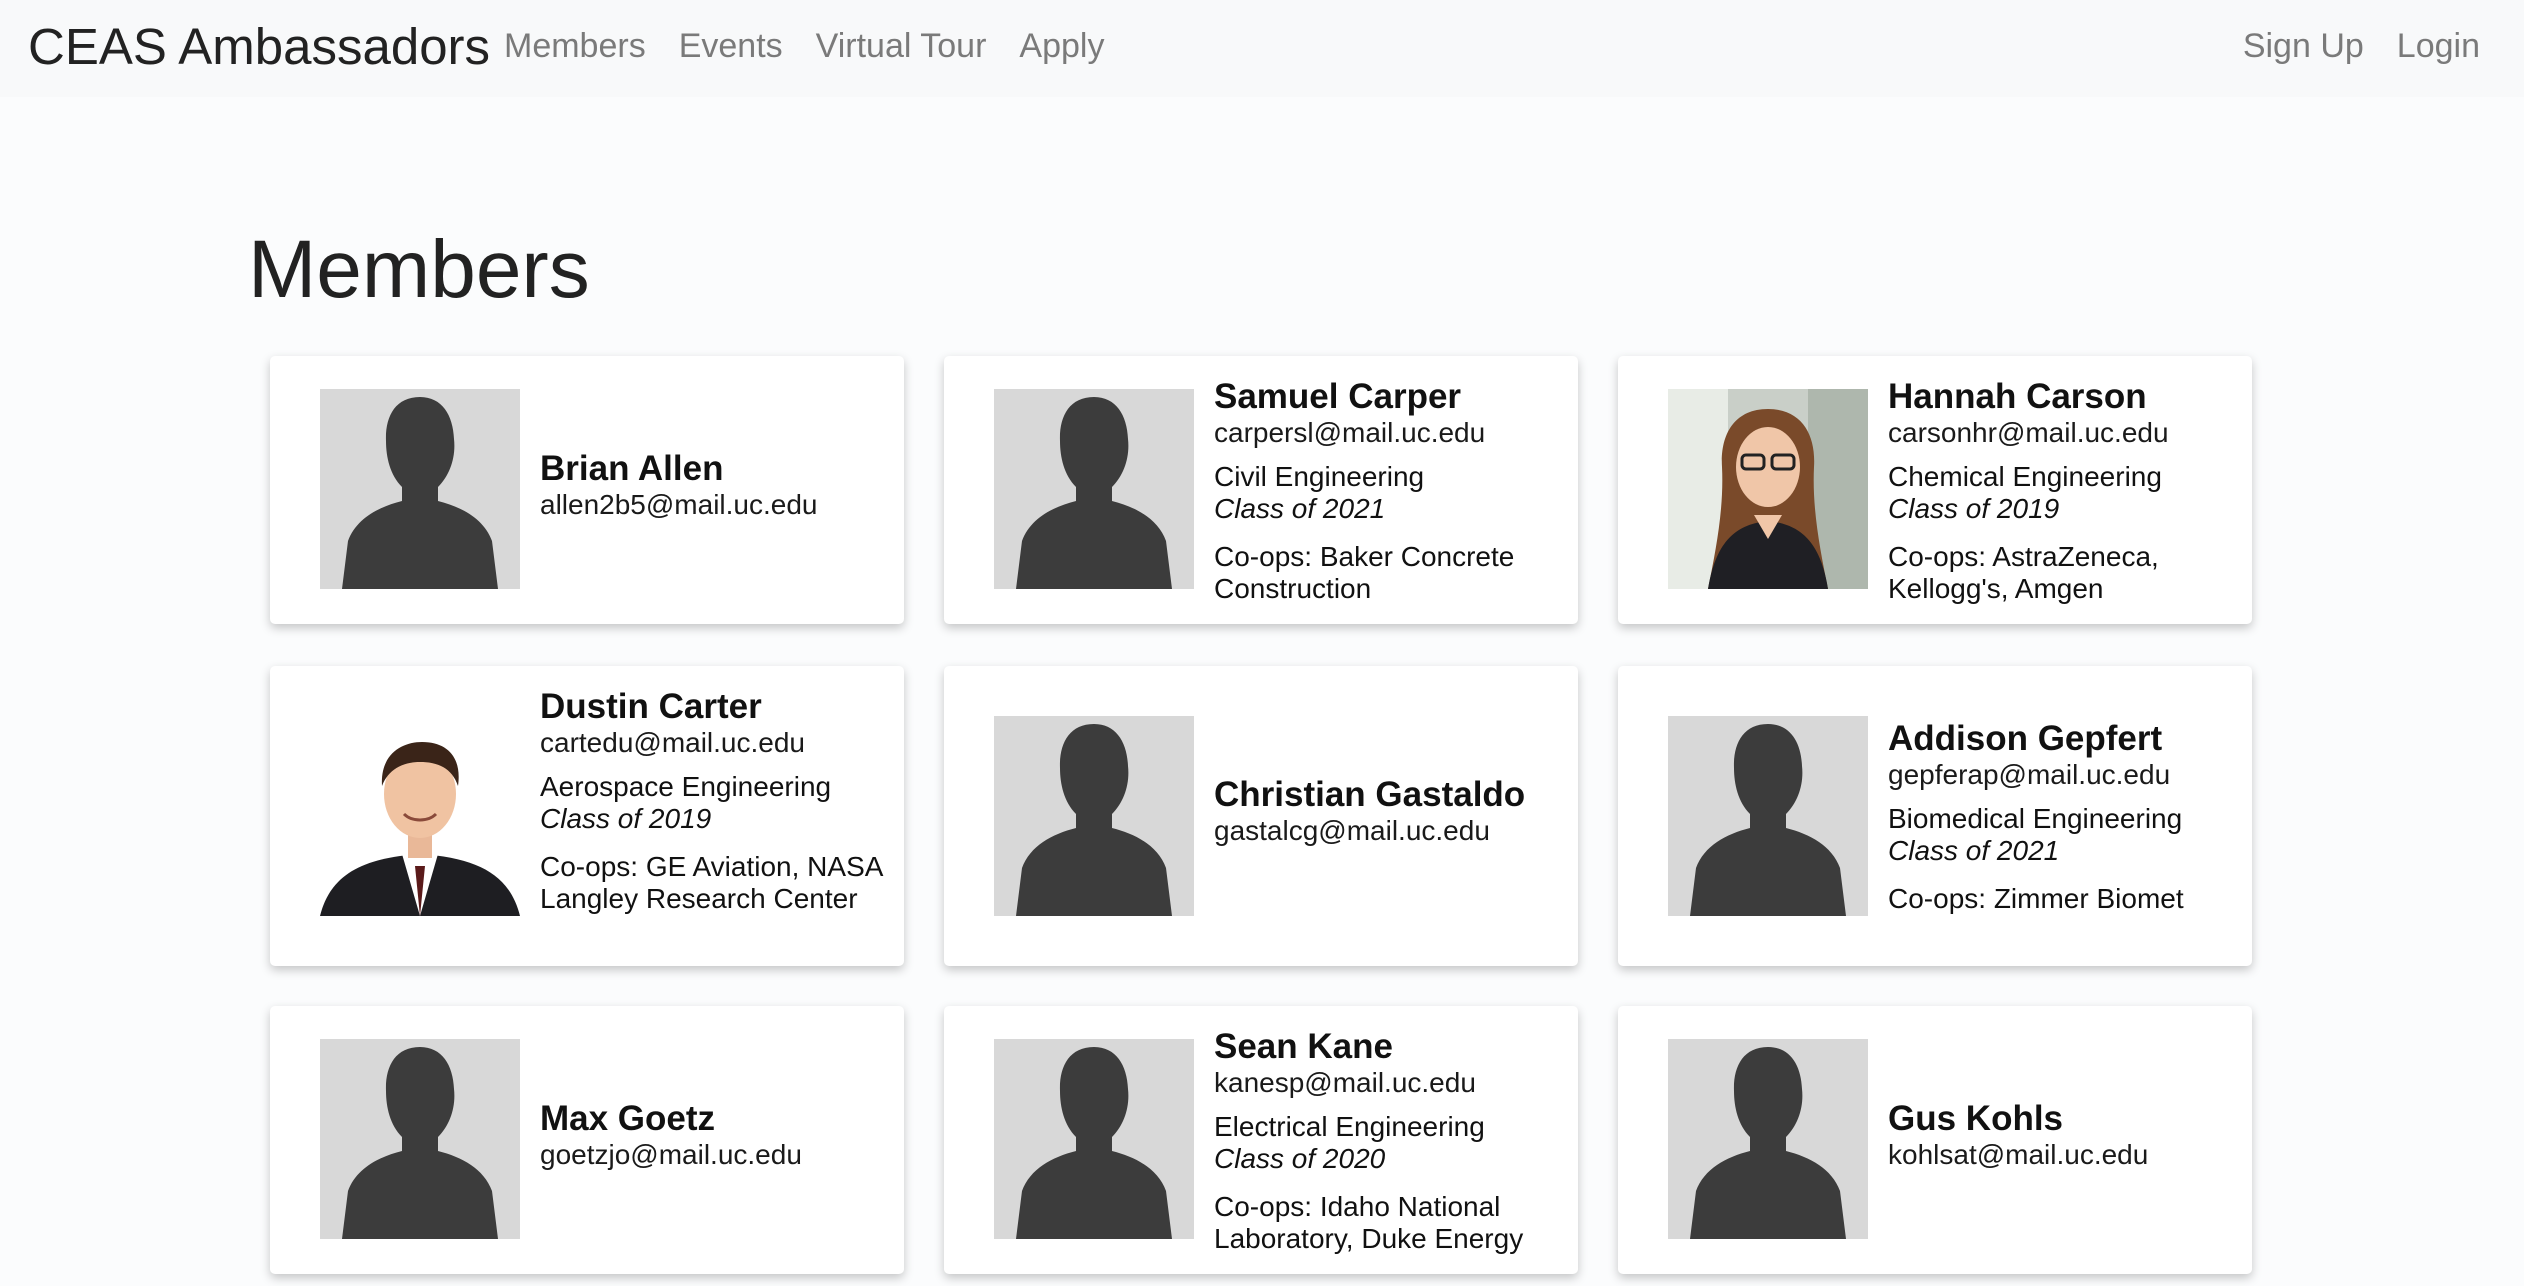 The width and height of the screenshot is (2524, 1286). I want to click on member-name: Hannah Carson, so click(2017, 396).